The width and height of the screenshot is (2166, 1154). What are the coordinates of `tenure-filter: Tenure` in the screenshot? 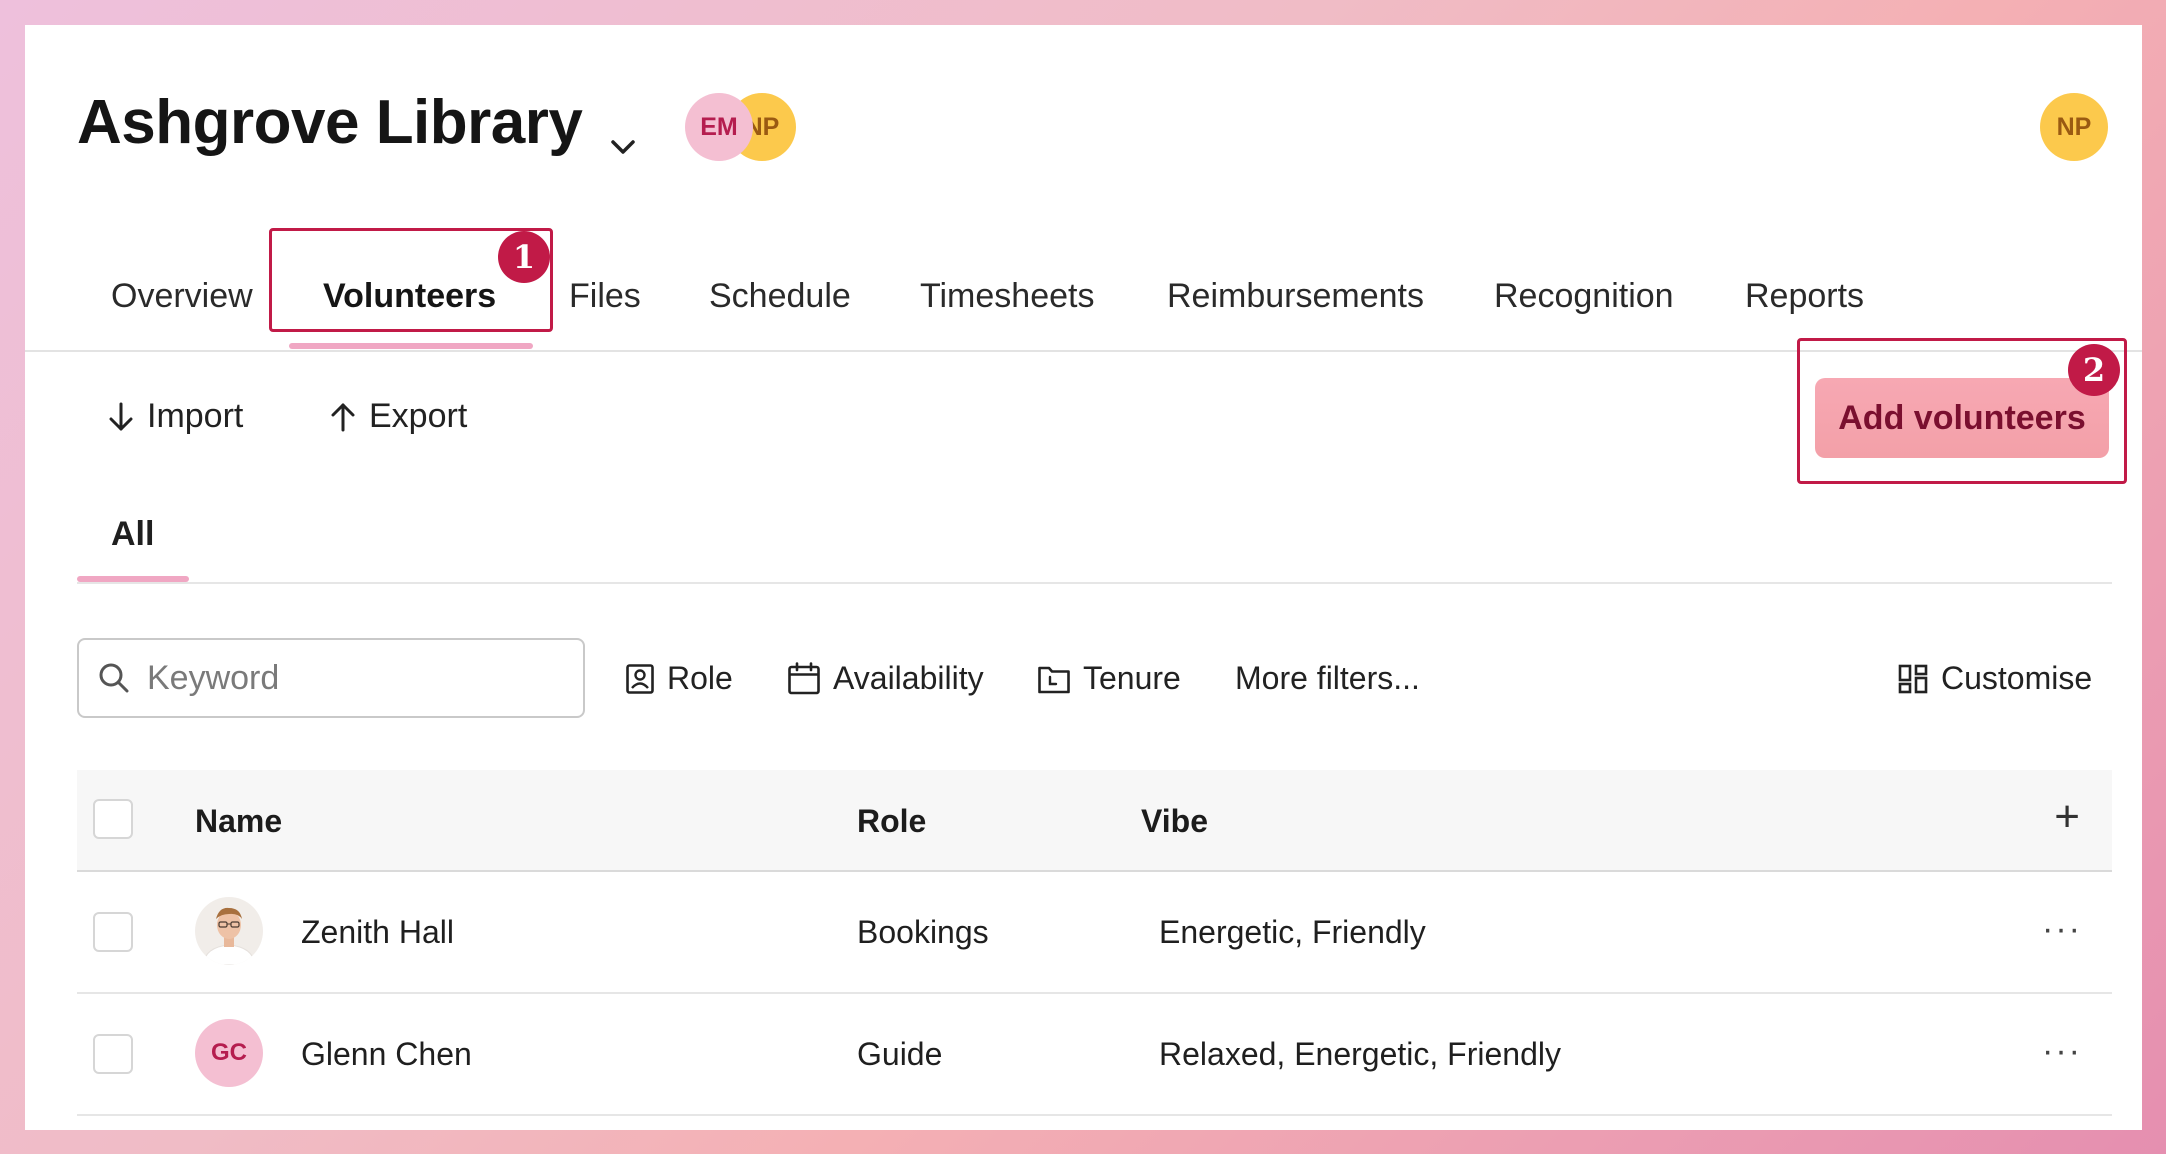 It's located at (1109, 678).